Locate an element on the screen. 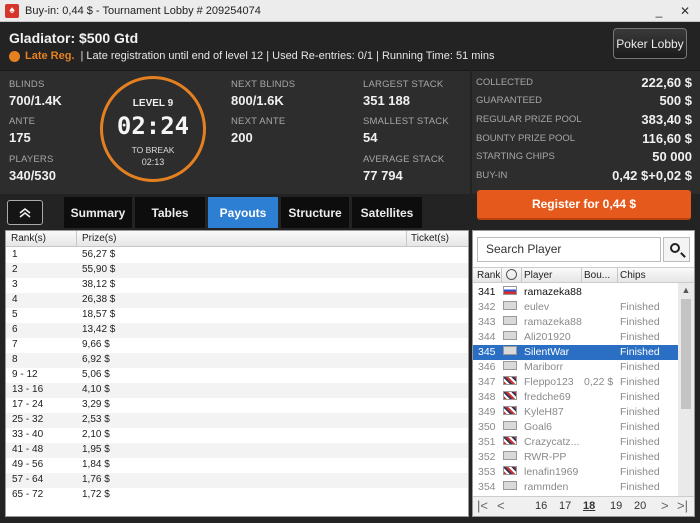 This screenshot has width=700, height=523. player-row: 342 eulev Finished is located at coordinates (575, 307).